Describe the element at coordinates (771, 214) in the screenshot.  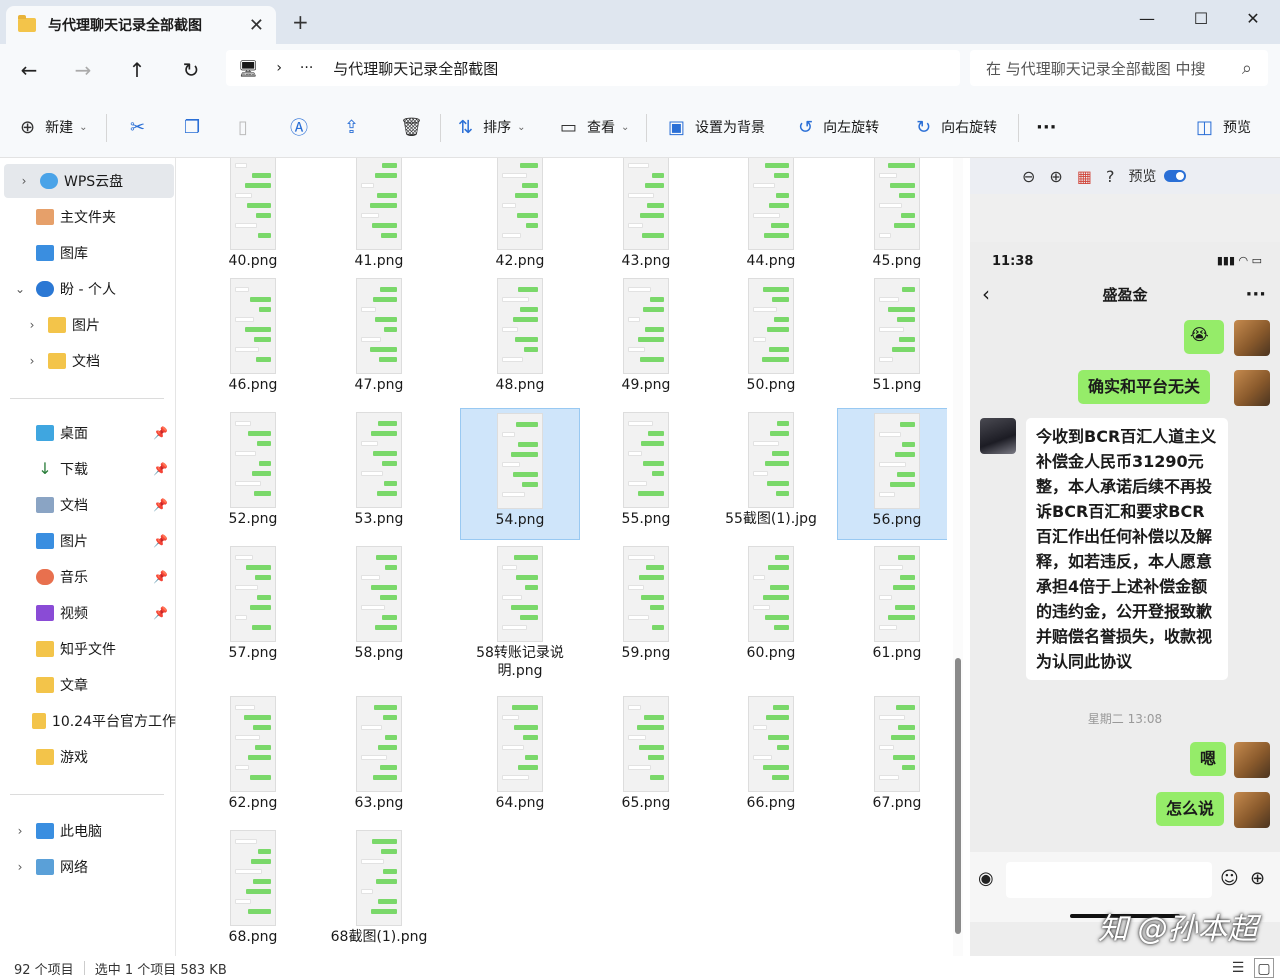
I see `file-item: 44.png` at that location.